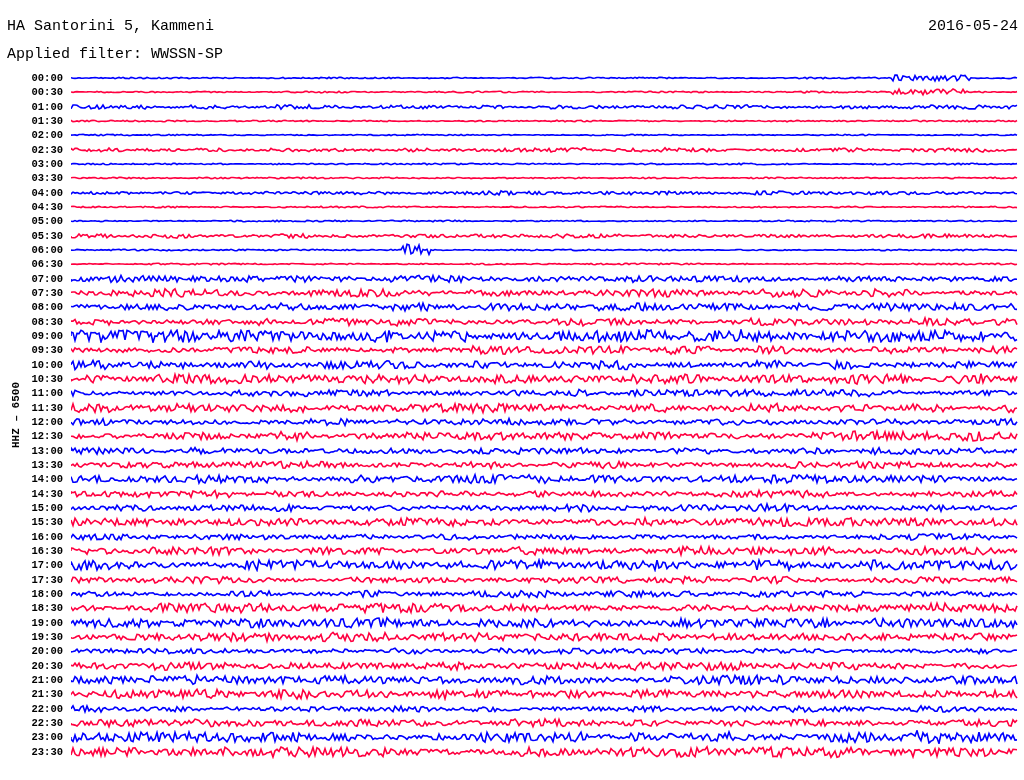 The width and height of the screenshot is (1024, 780). Describe the element at coordinates (47, 221) in the screenshot. I see `time-label: 05:00` at that location.